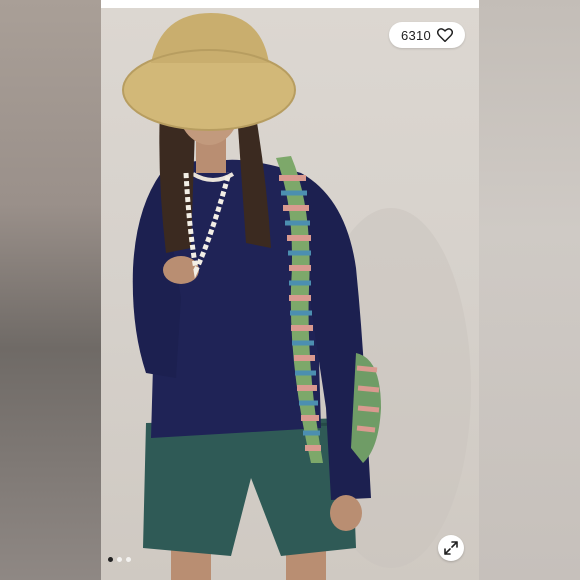 The width and height of the screenshot is (580, 580). I want to click on expand-arrows-icon, so click(451, 548).